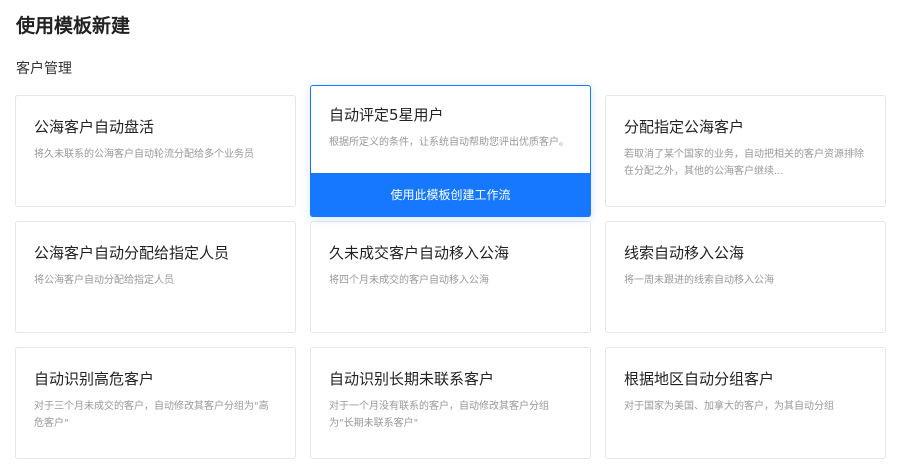  Describe the element at coordinates (684, 127) in the screenshot. I see `template-card-title: 分配指定公海客户` at that location.